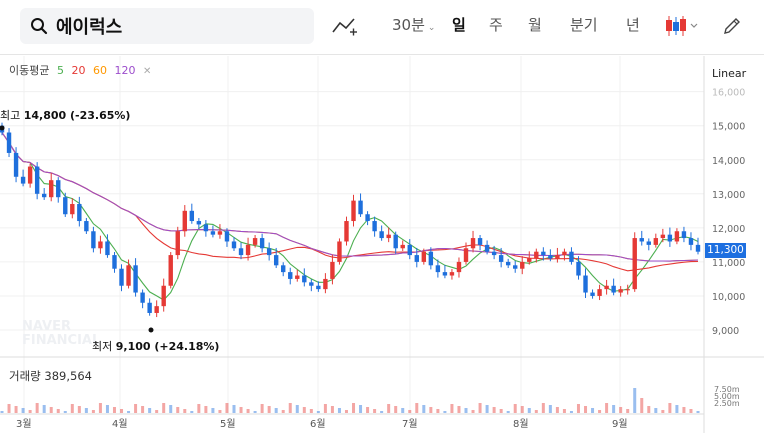 This screenshot has width=764, height=437. Describe the element at coordinates (89, 26) in the screenshot. I see `search-input: 에이럭스` at that location.